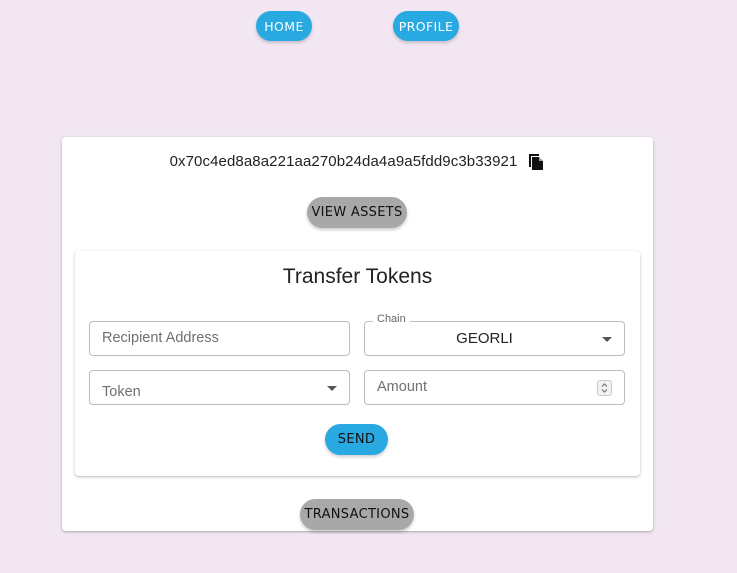 This screenshot has width=737, height=573. Describe the element at coordinates (121, 392) in the screenshot. I see `token-placeholder: Token` at that location.